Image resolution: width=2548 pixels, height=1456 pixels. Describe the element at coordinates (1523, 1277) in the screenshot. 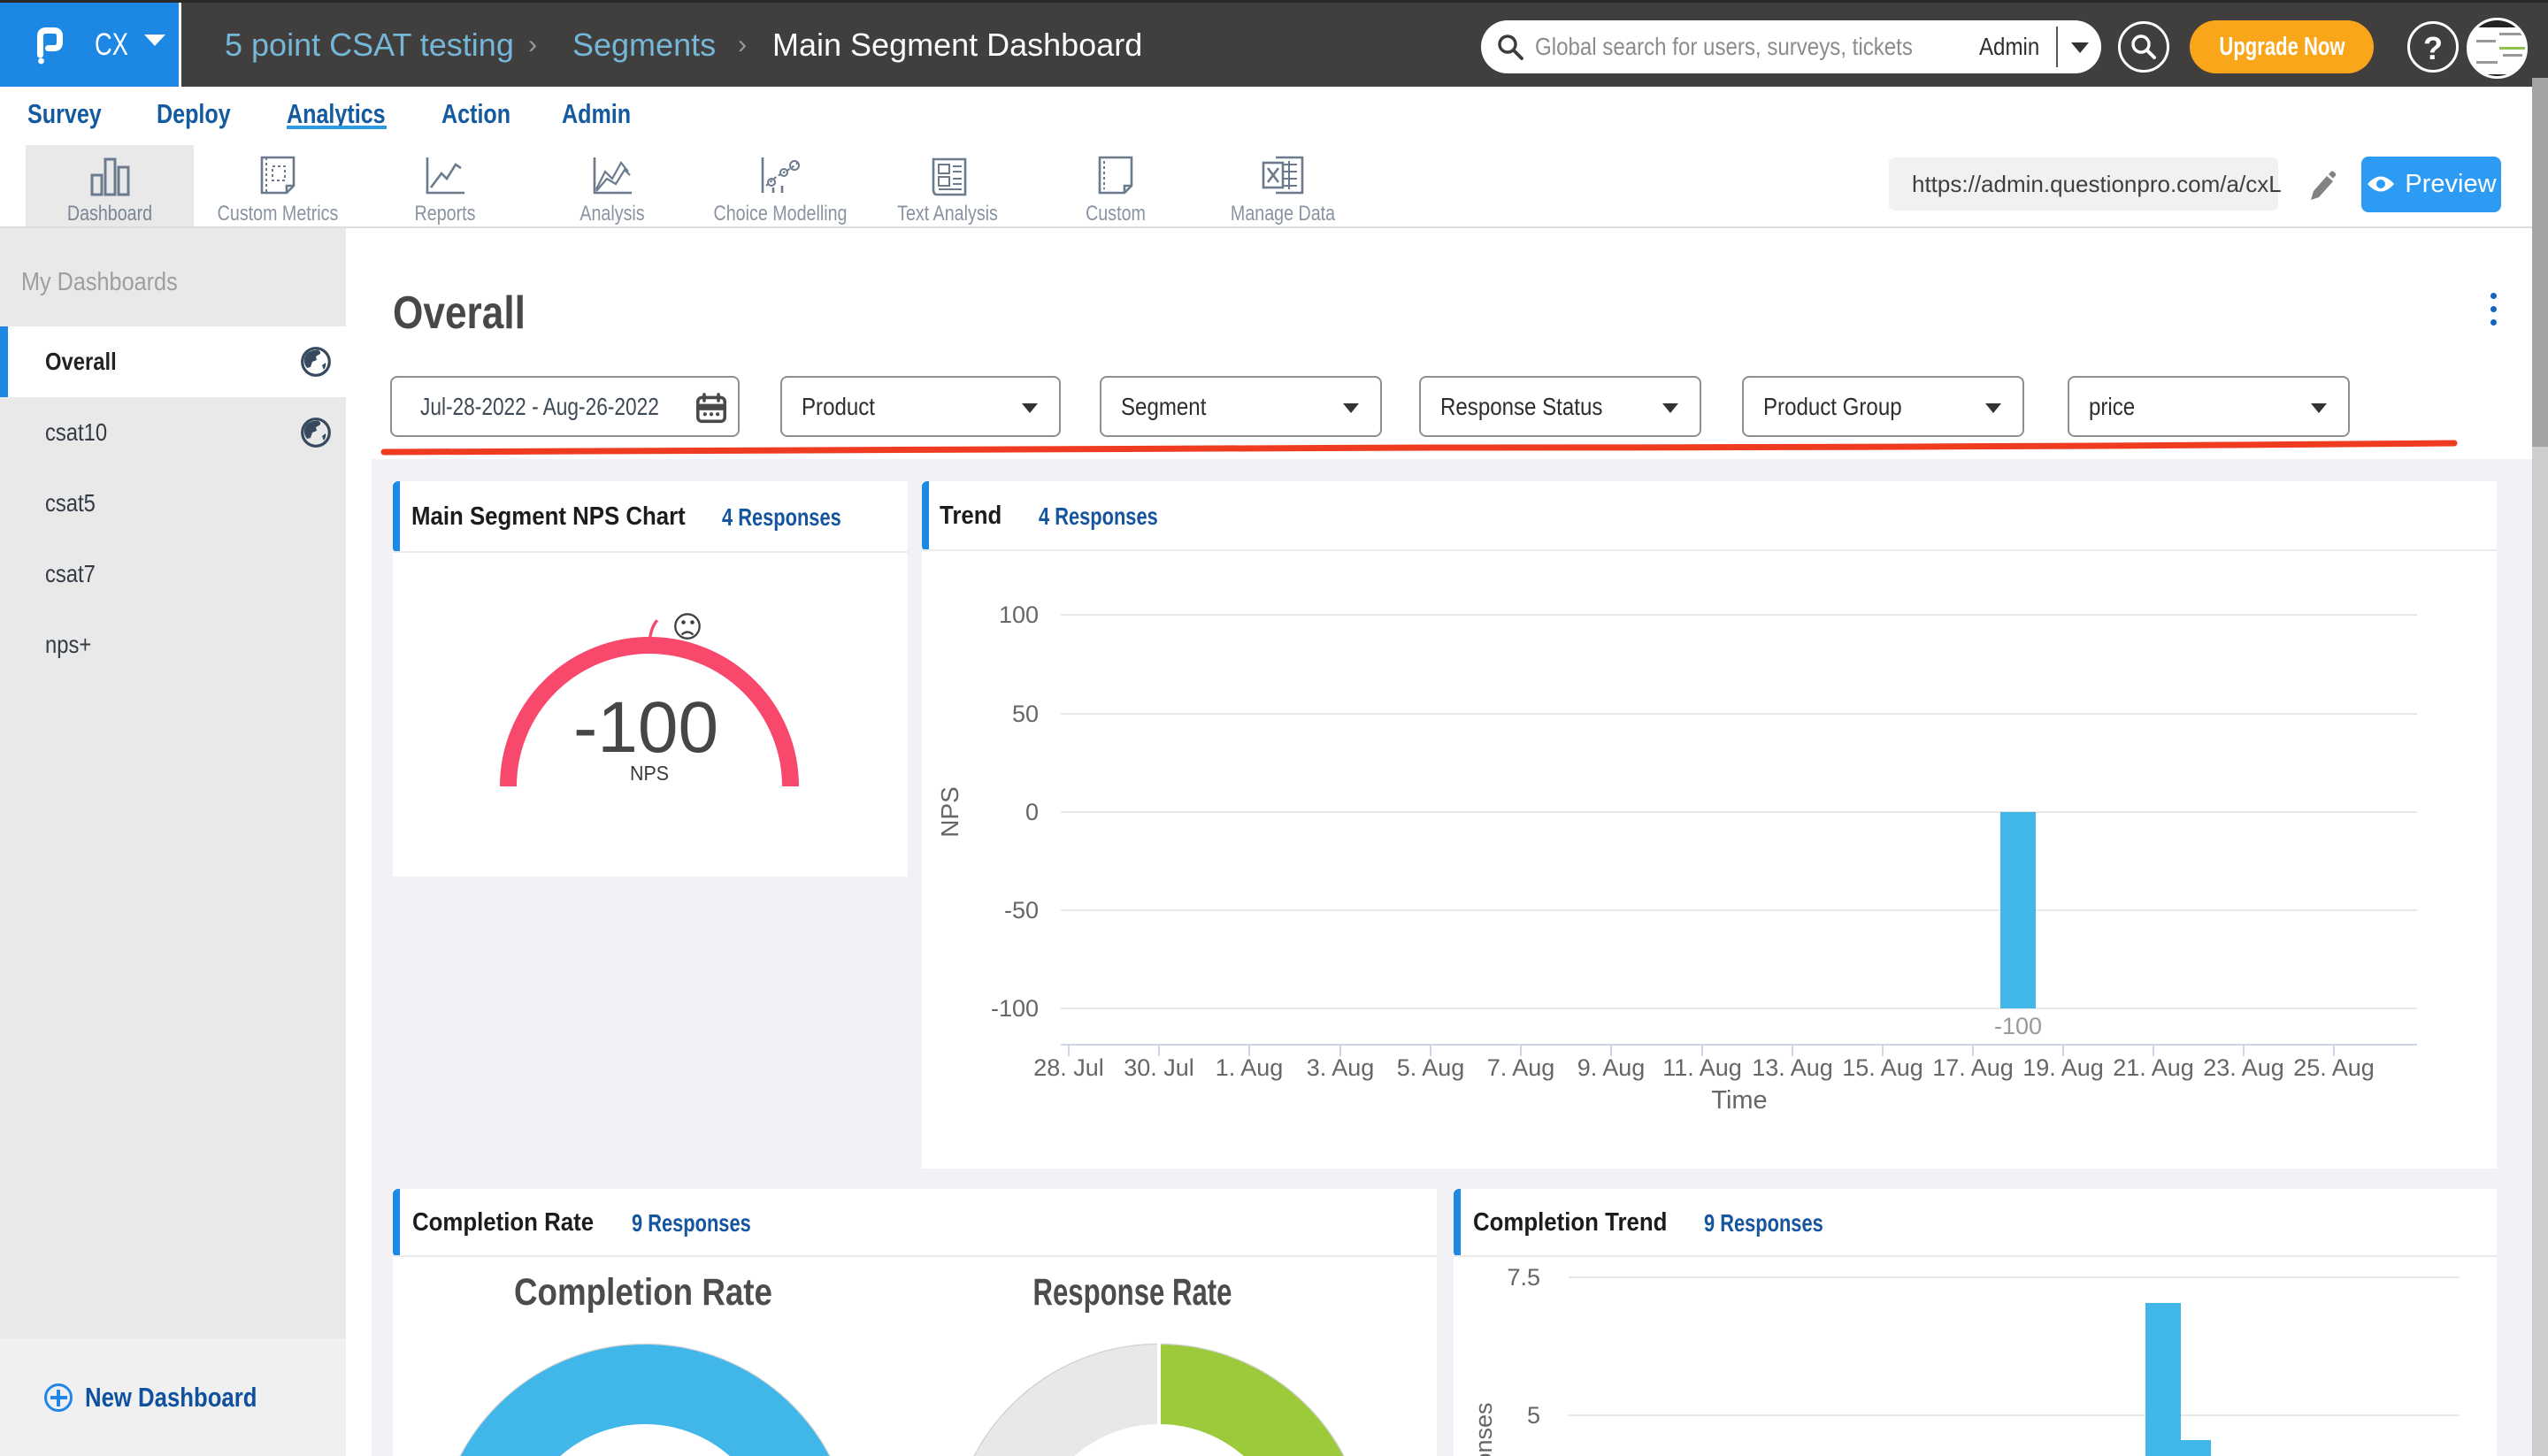

I see `svg-text: 7.5` at that location.